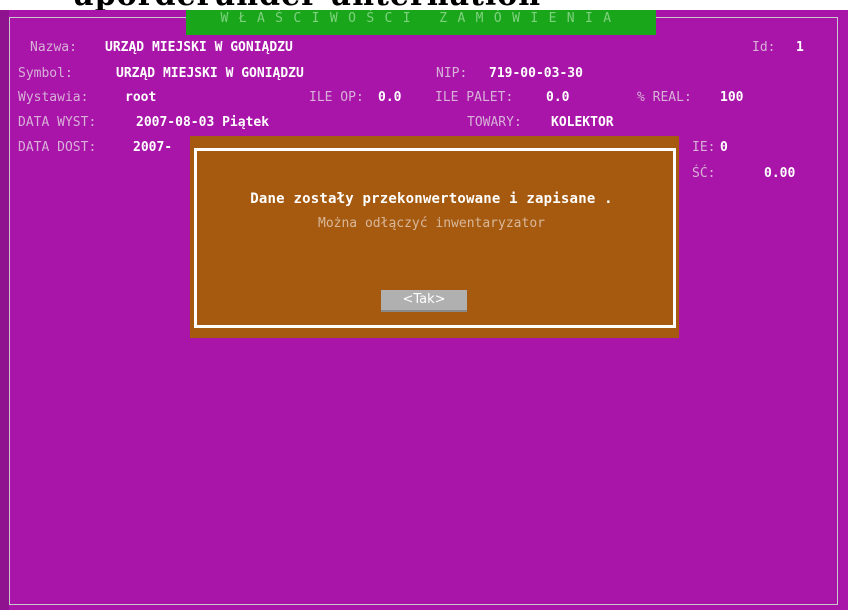  What do you see at coordinates (557, 98) in the screenshot?
I see `ile-palet-value: 0.0` at bounding box center [557, 98].